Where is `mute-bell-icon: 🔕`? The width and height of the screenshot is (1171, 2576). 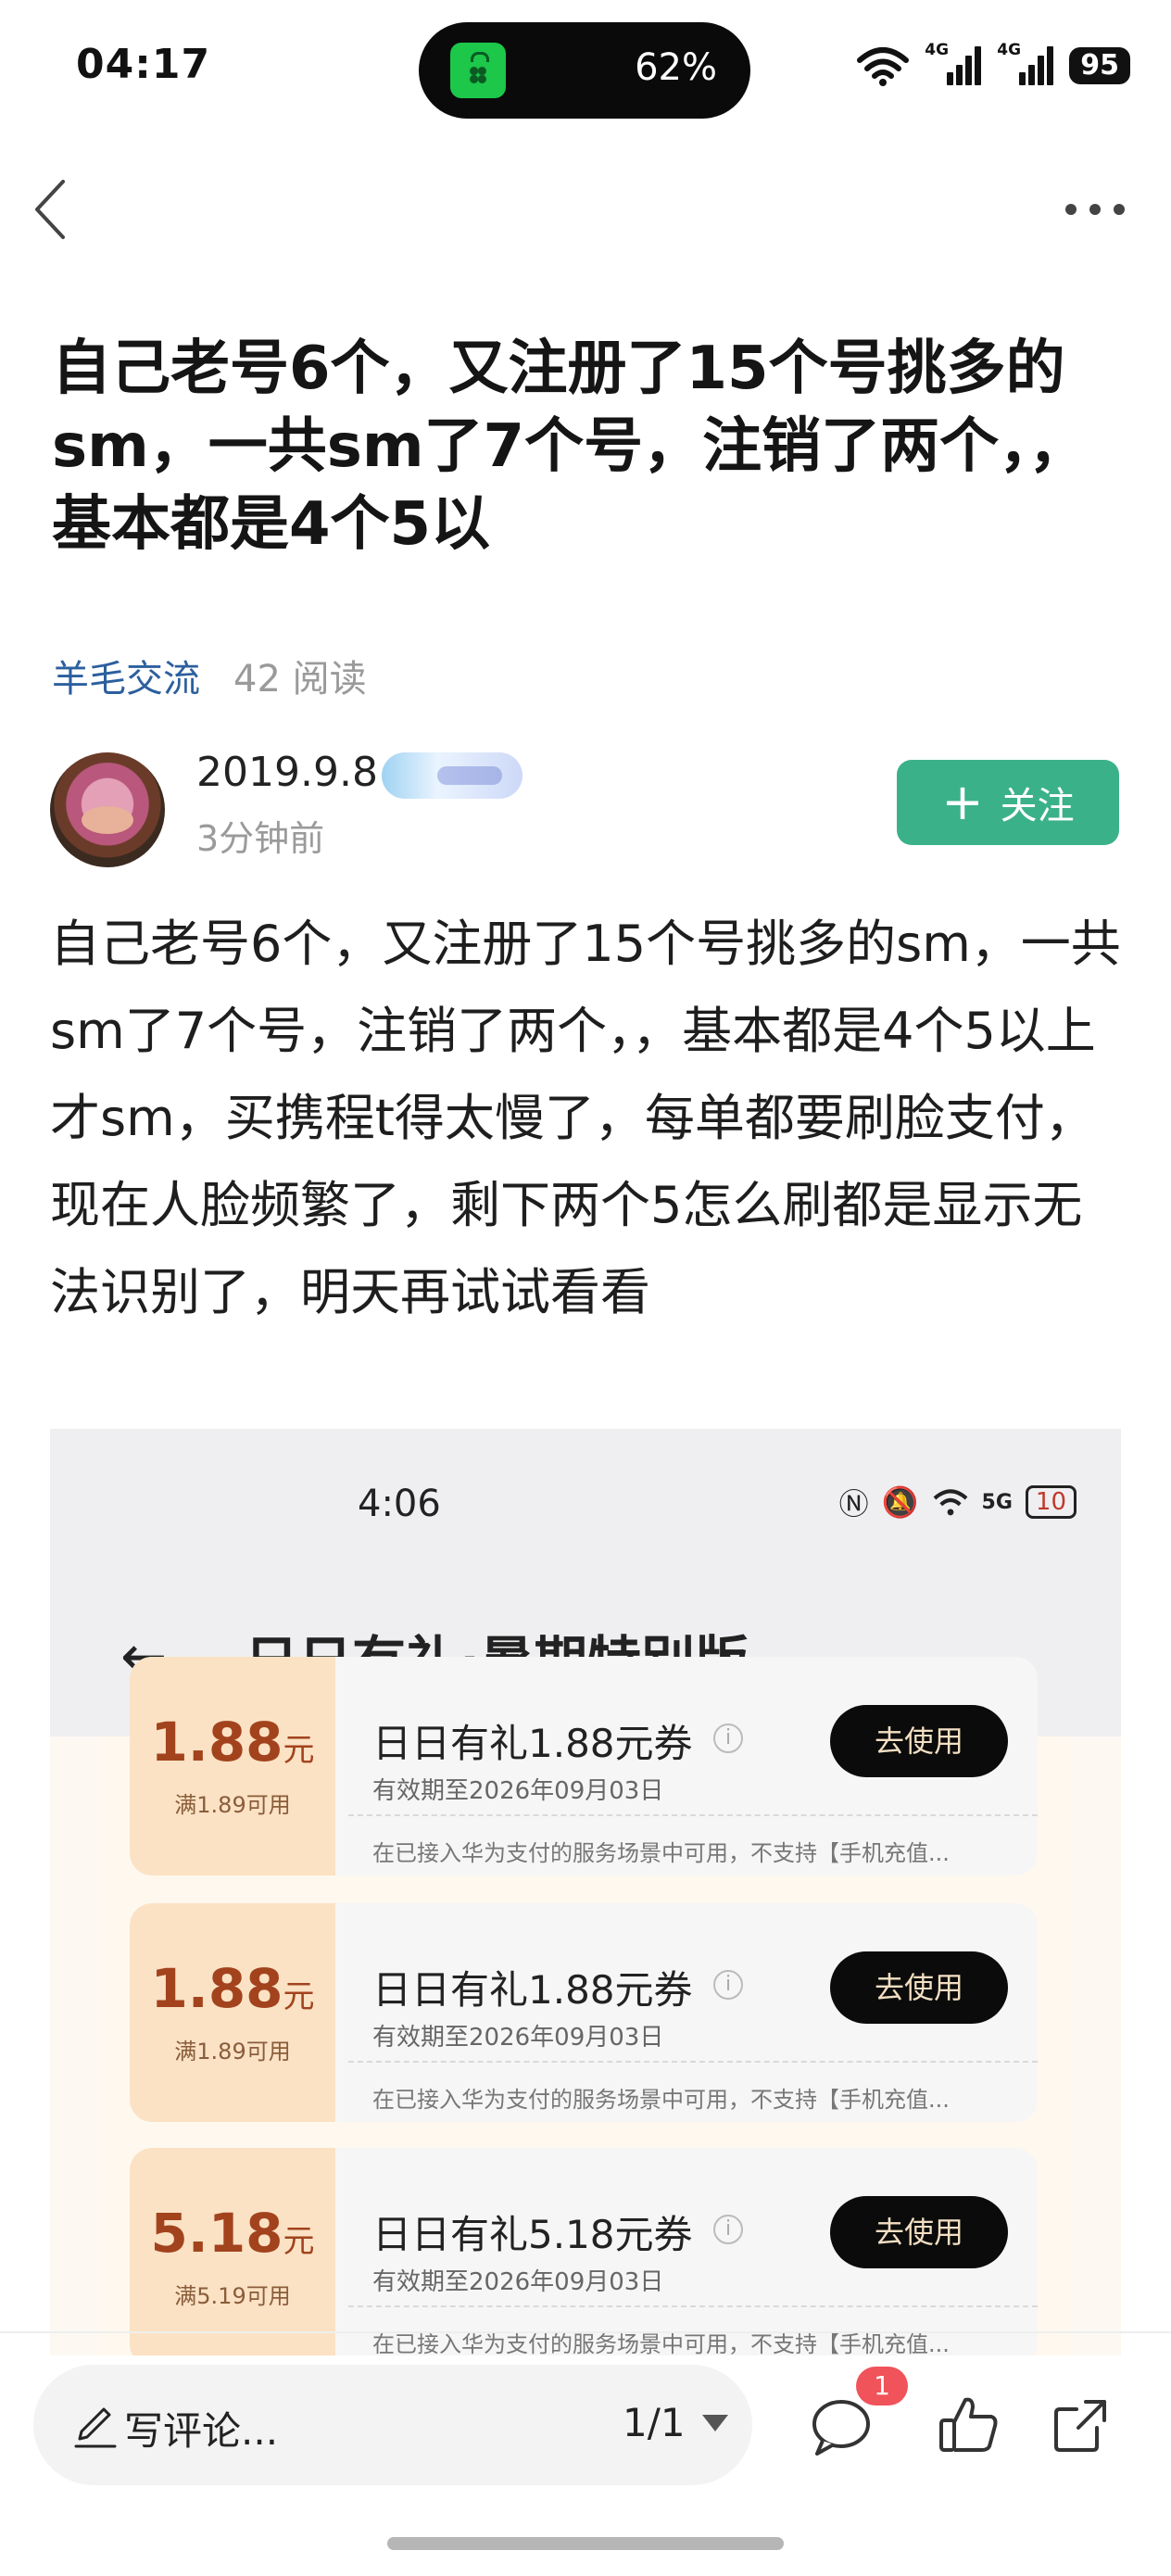 mute-bell-icon: 🔕 is located at coordinates (900, 1502).